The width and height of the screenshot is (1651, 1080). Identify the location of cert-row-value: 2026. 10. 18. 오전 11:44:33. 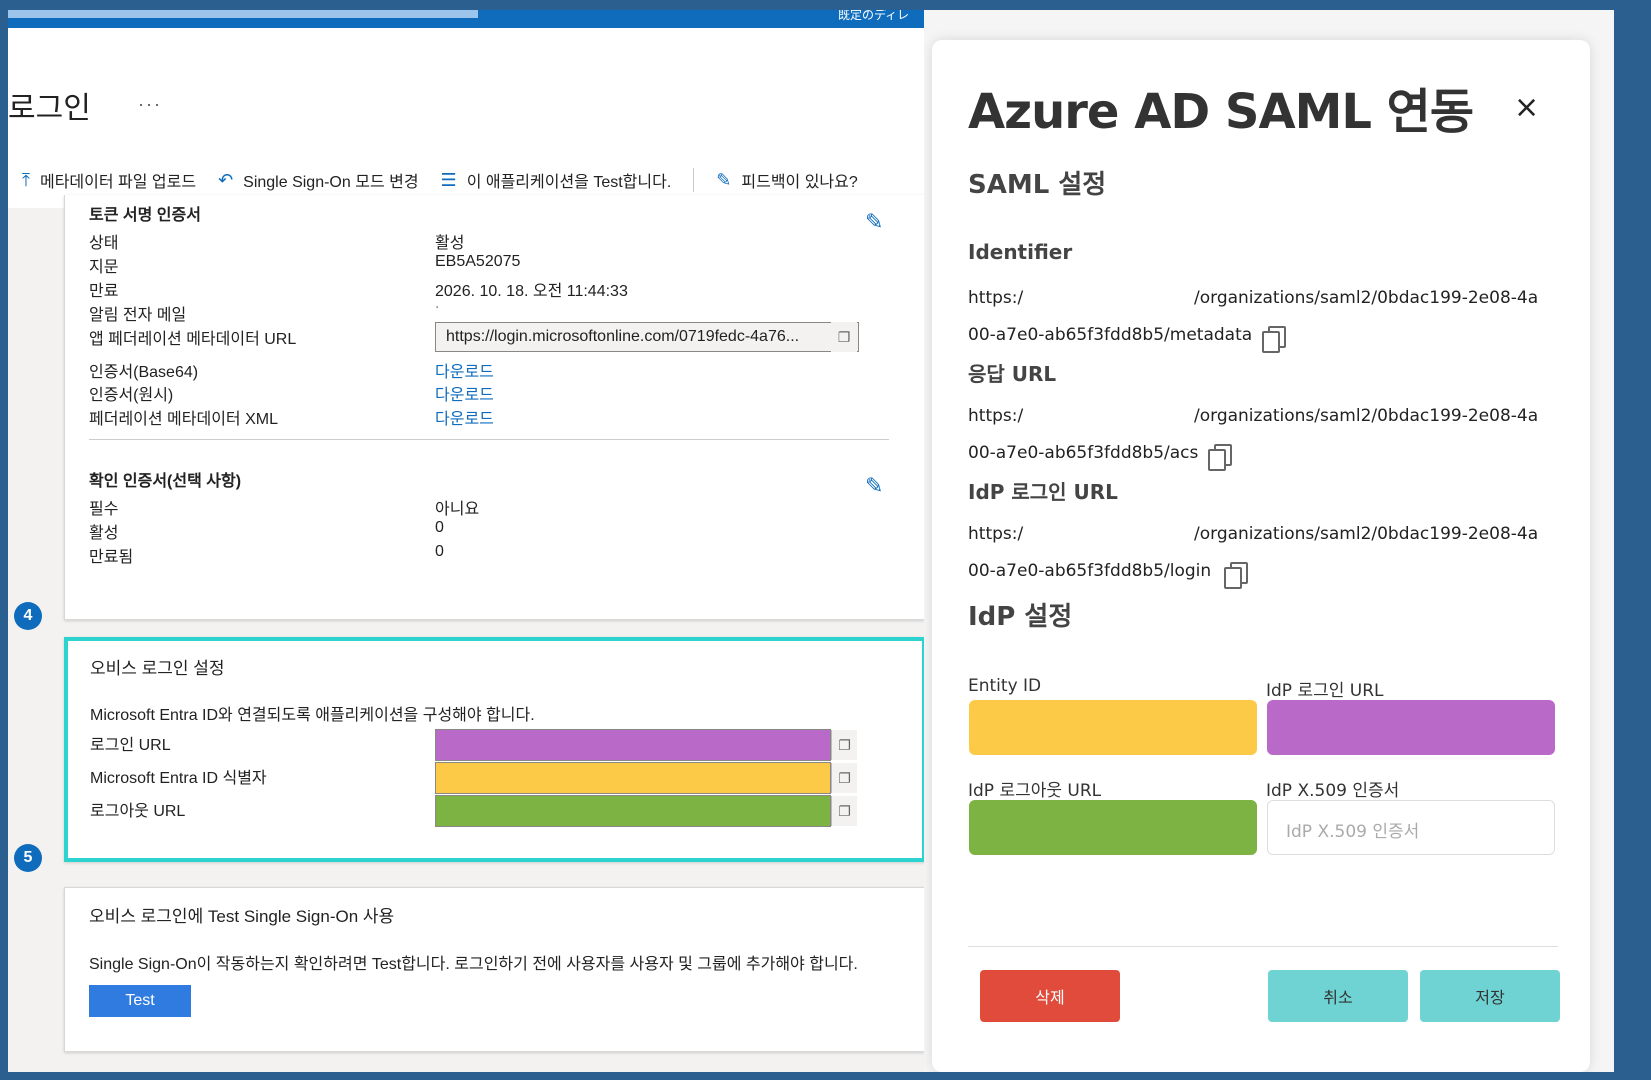
(531, 291).